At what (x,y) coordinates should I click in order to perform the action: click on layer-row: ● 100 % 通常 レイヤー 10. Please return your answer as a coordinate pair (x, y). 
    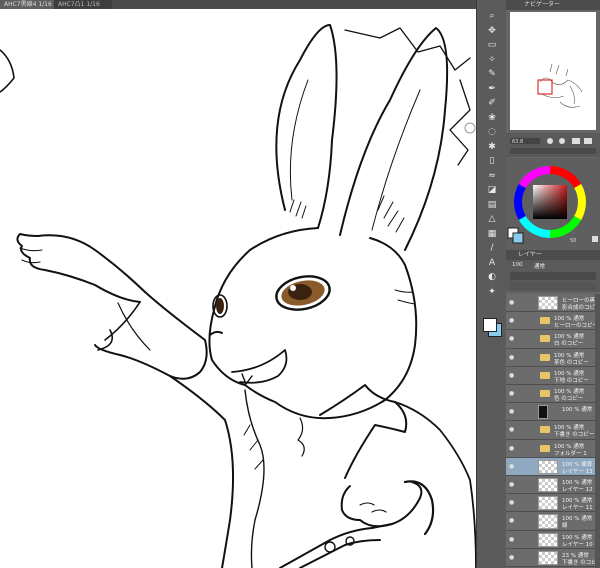
    Looking at the image, I should click on (553, 539).